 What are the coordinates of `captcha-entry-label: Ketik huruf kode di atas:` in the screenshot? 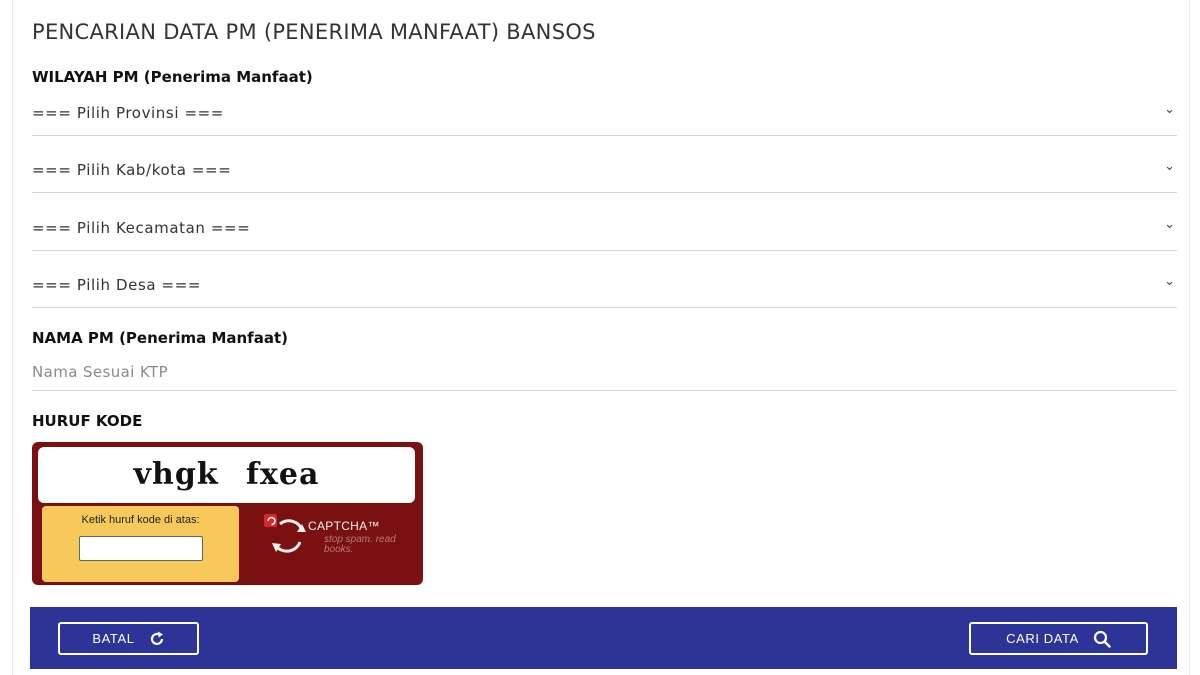 It's located at (140, 520).